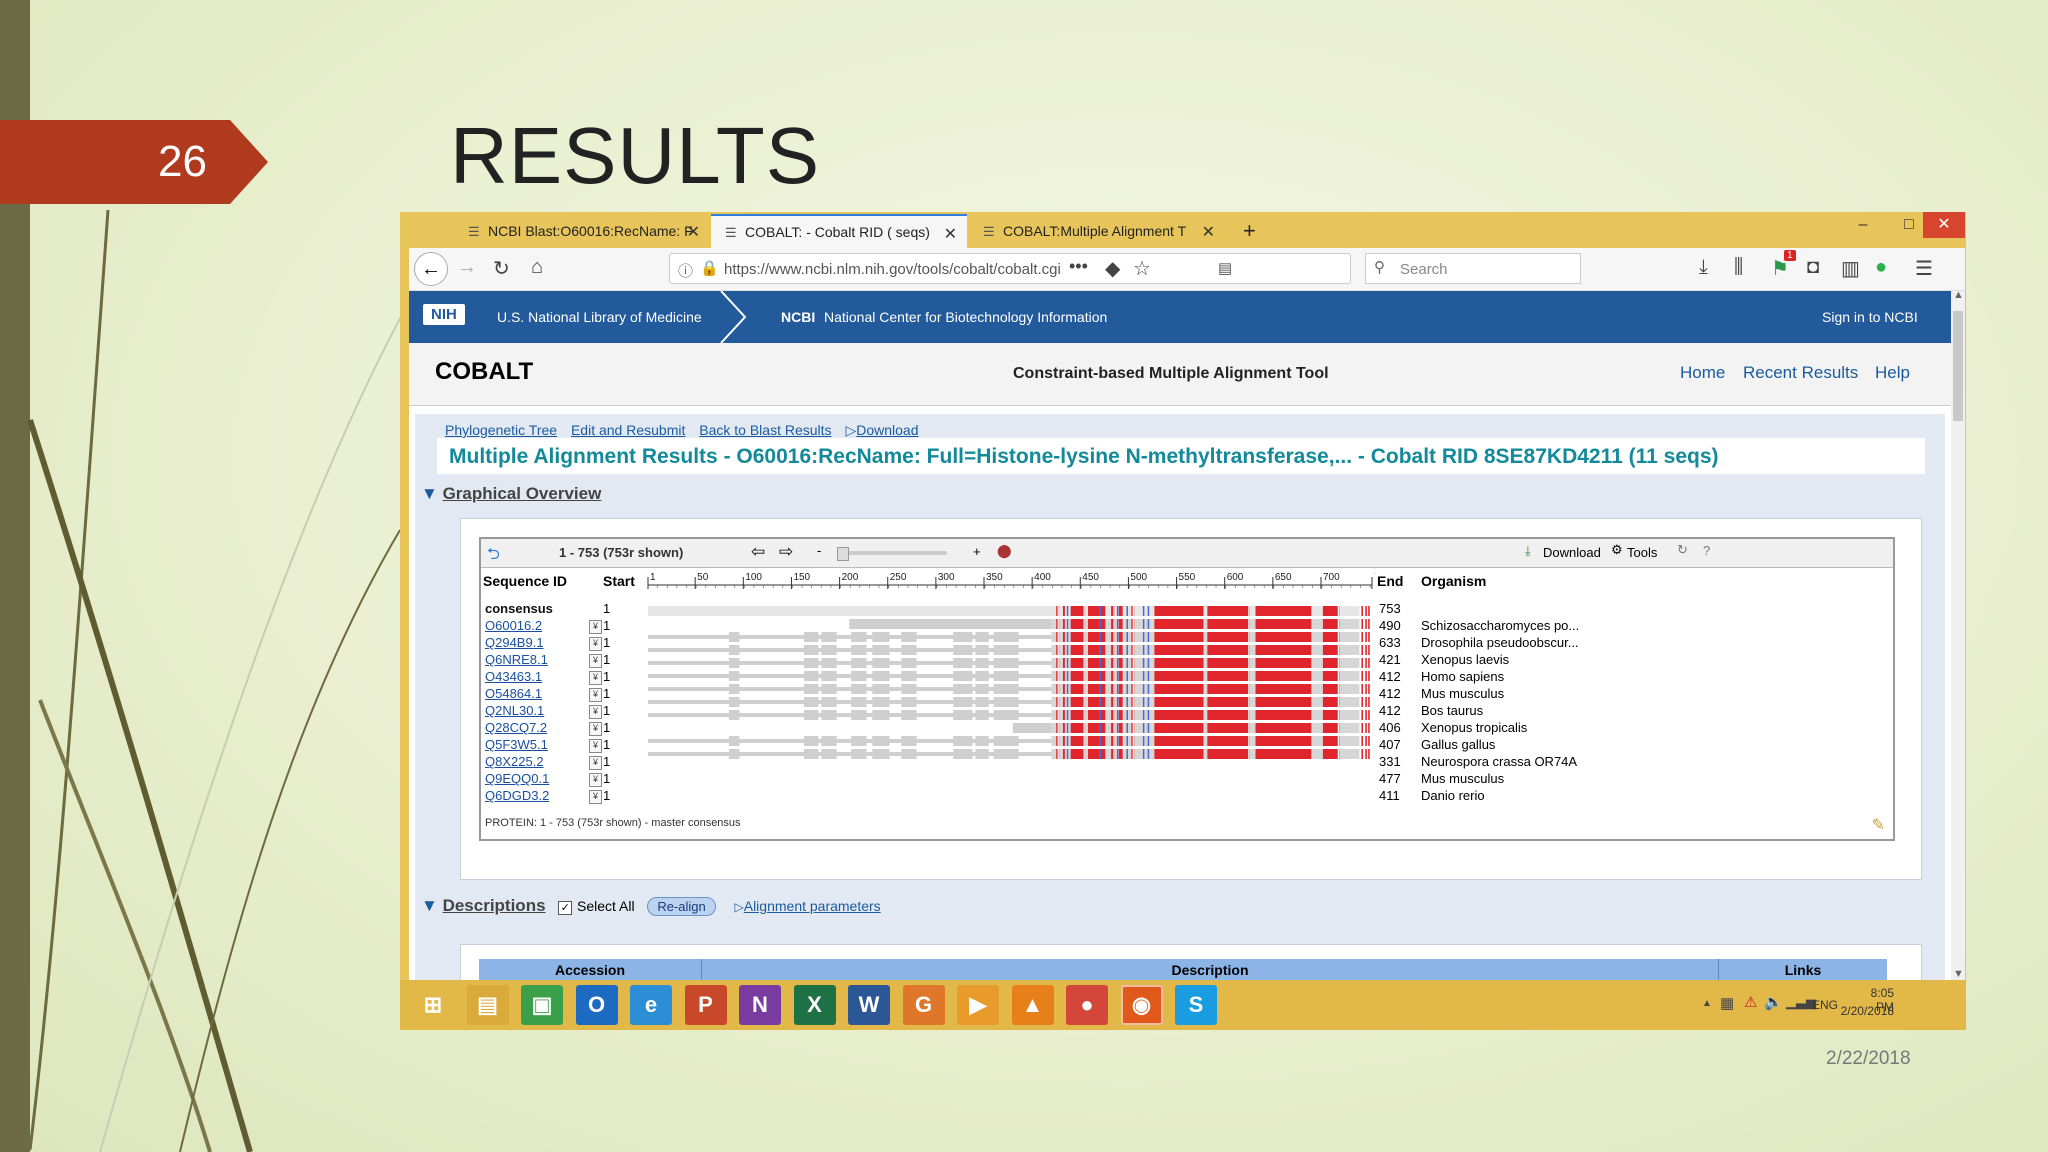  I want to click on reload-icon: ↻, so click(501, 268).